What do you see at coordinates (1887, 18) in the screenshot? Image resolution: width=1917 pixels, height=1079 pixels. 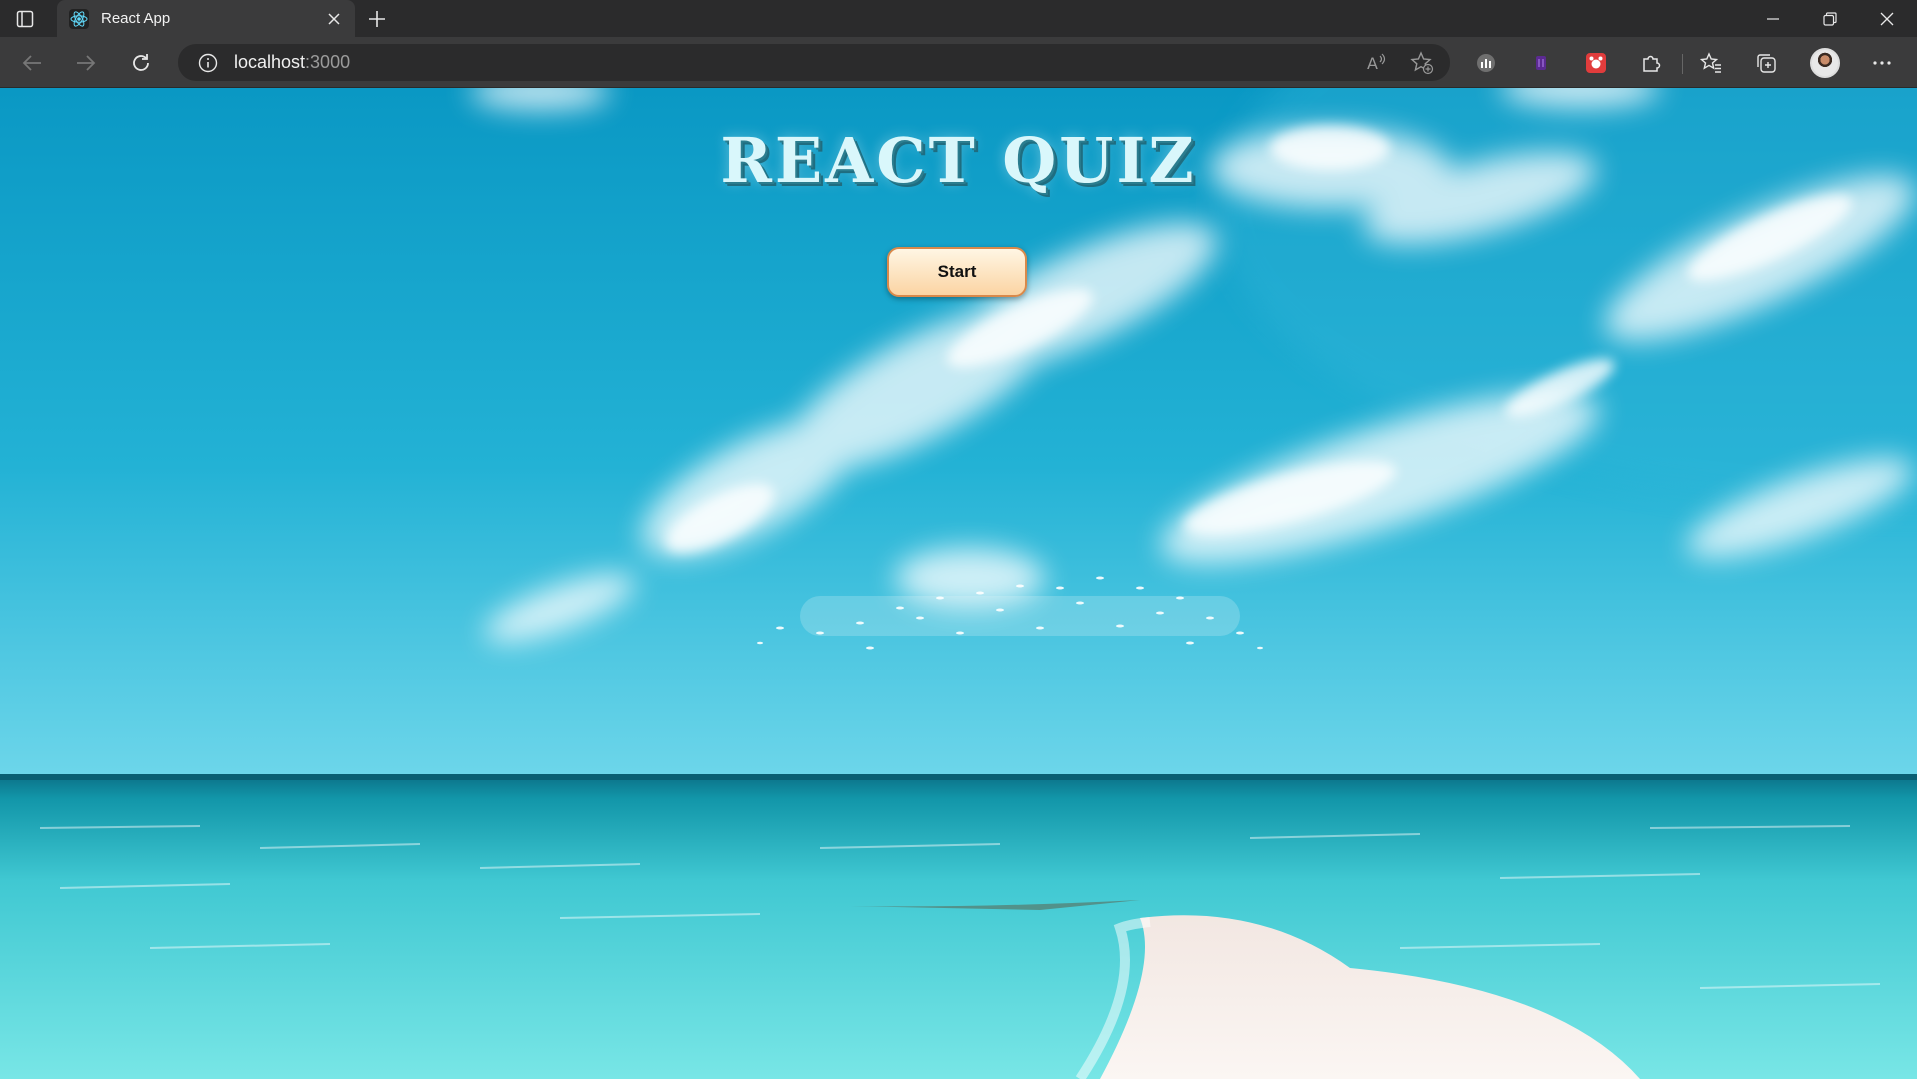 I see `close-window-icon` at bounding box center [1887, 18].